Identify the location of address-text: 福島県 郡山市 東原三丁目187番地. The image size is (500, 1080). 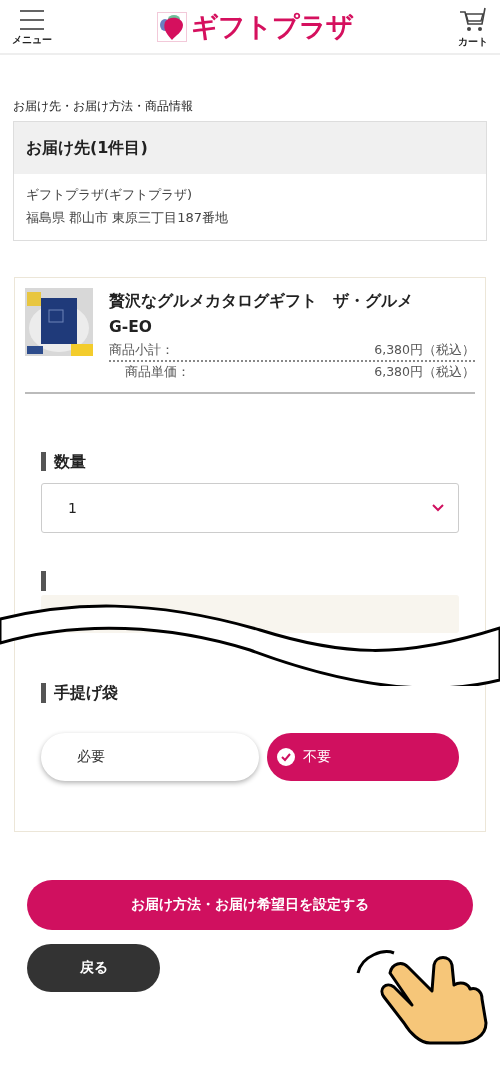
(128, 217).